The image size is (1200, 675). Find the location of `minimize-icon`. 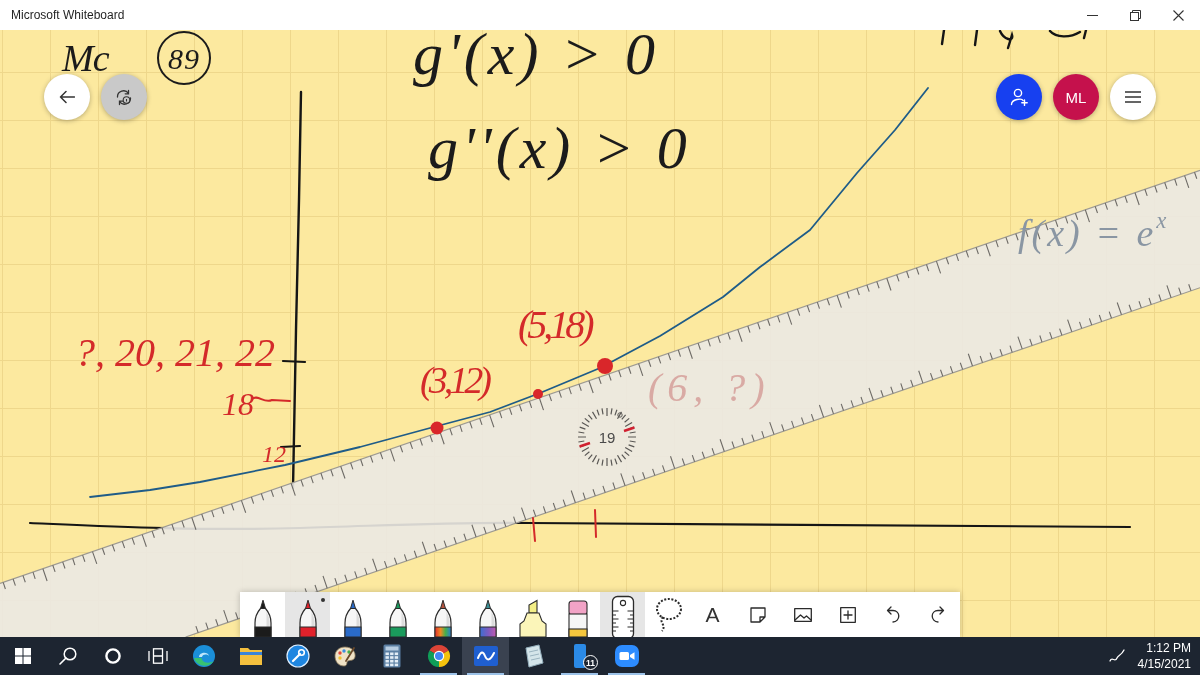

minimize-icon is located at coordinates (1092, 15).